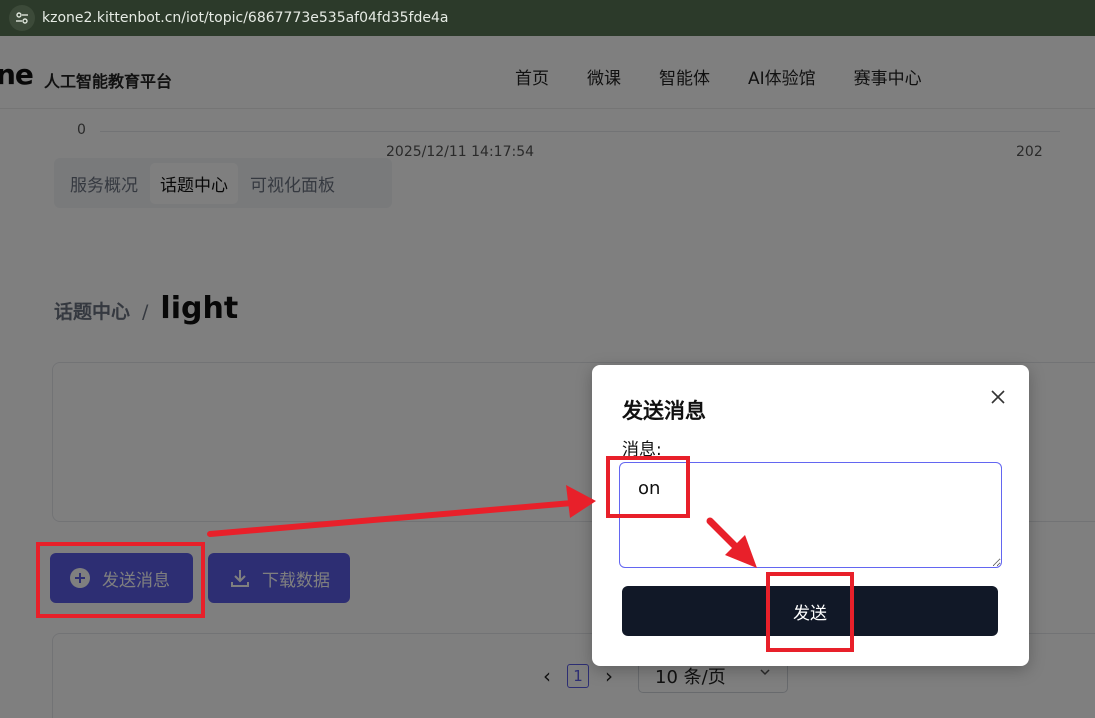  What do you see at coordinates (648, 487) in the screenshot?
I see `annotation-box-message-input` at bounding box center [648, 487].